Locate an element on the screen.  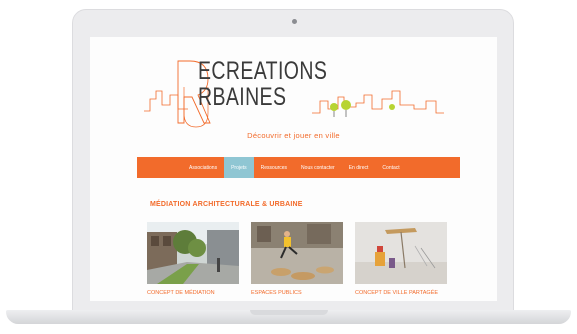
nav-item-nous-contacter: Nous contacter is located at coordinates (318, 167).